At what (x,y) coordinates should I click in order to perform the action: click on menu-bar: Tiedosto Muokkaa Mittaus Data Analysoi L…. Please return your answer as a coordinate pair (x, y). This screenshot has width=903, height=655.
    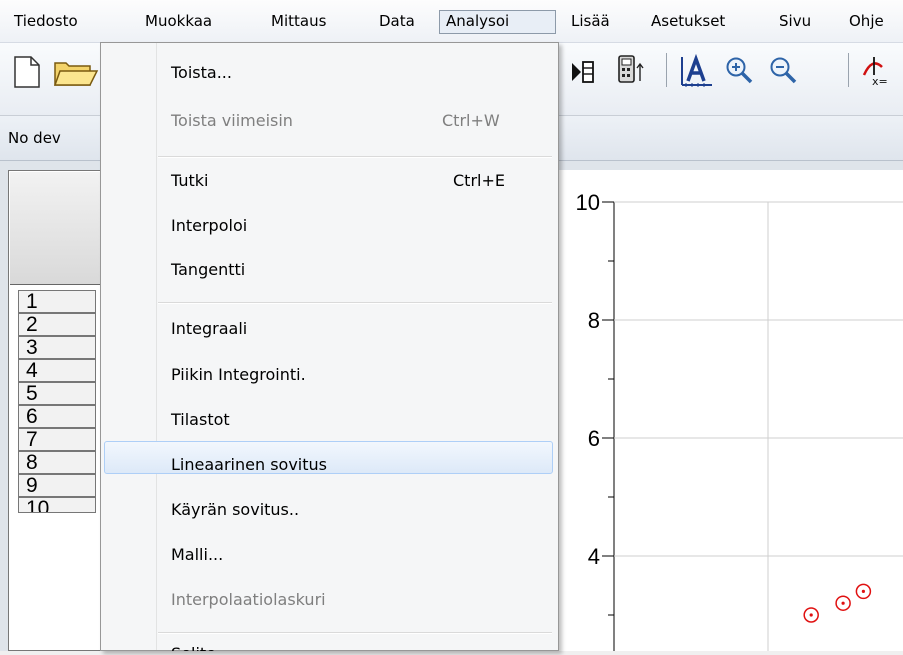
    Looking at the image, I should click on (451, 21).